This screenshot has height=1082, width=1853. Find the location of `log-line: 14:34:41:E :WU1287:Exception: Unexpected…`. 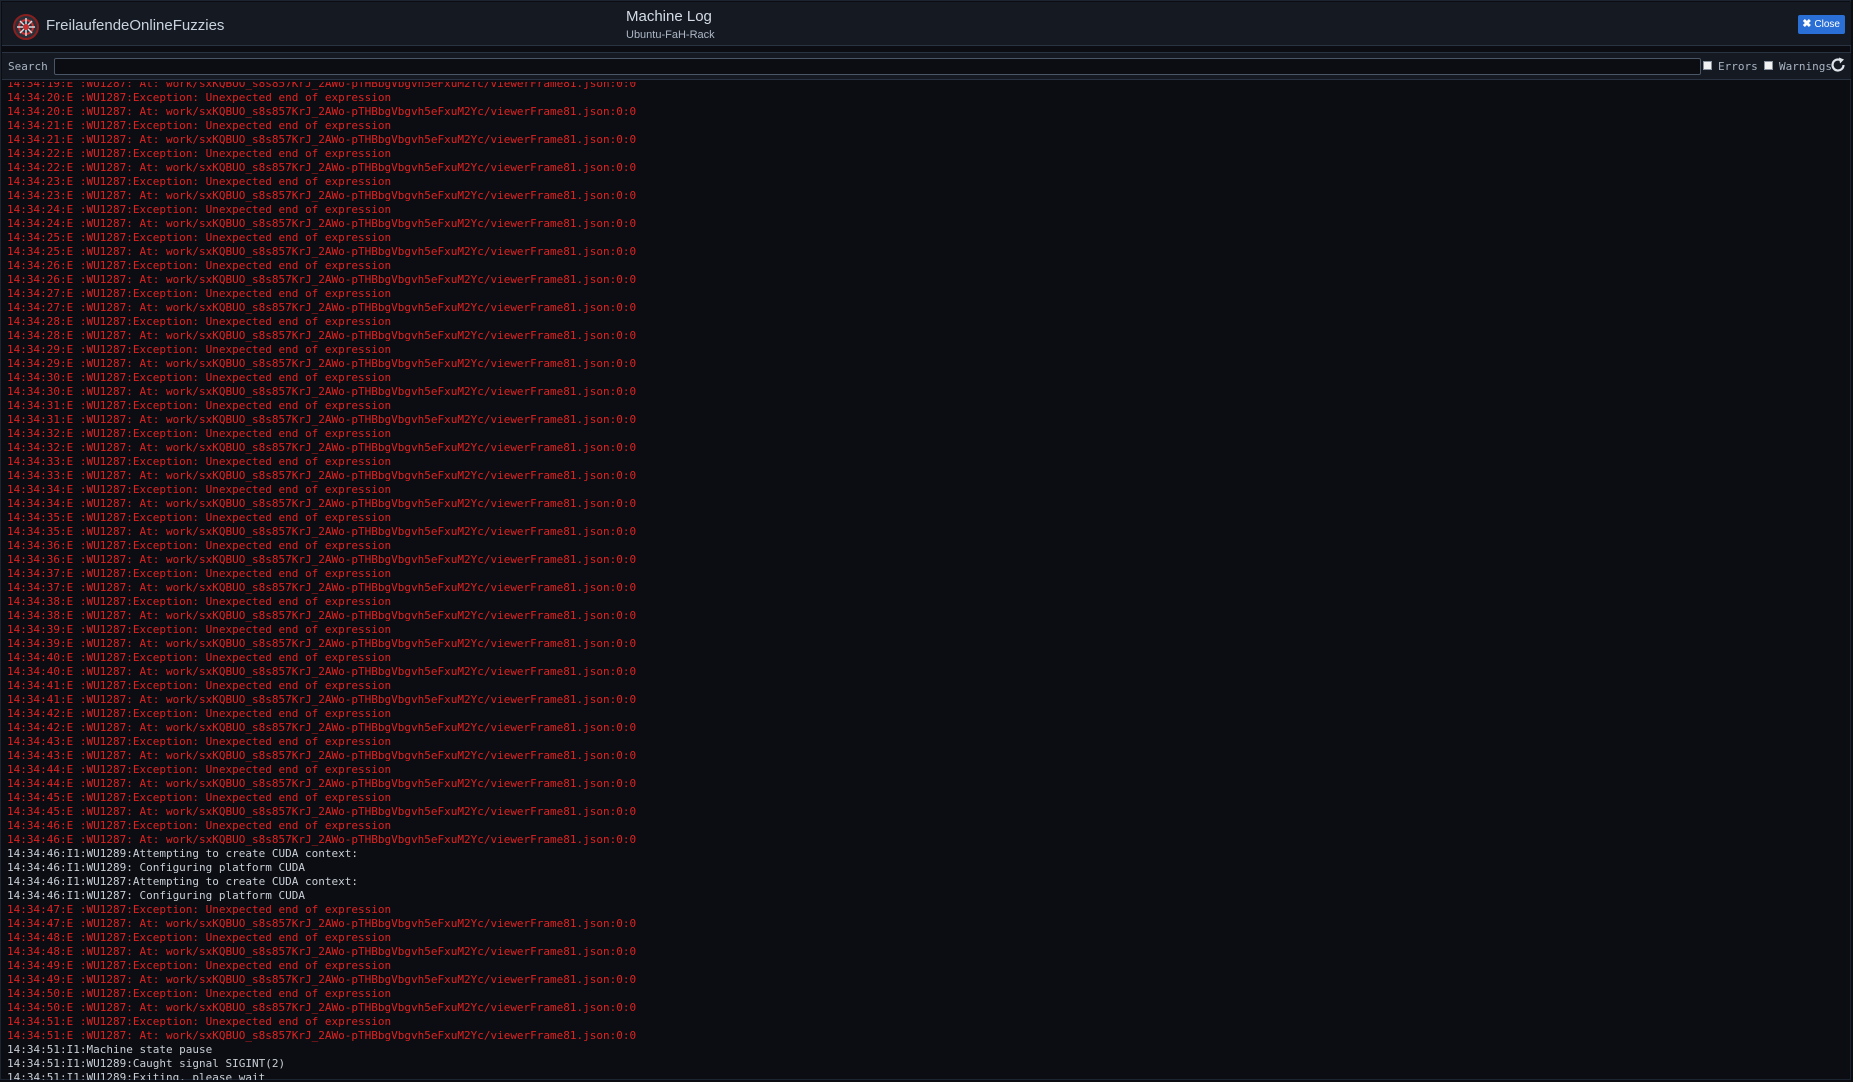

log-line: 14:34:41:E :WU1287:Exception: Unexpected… is located at coordinates (199, 685).